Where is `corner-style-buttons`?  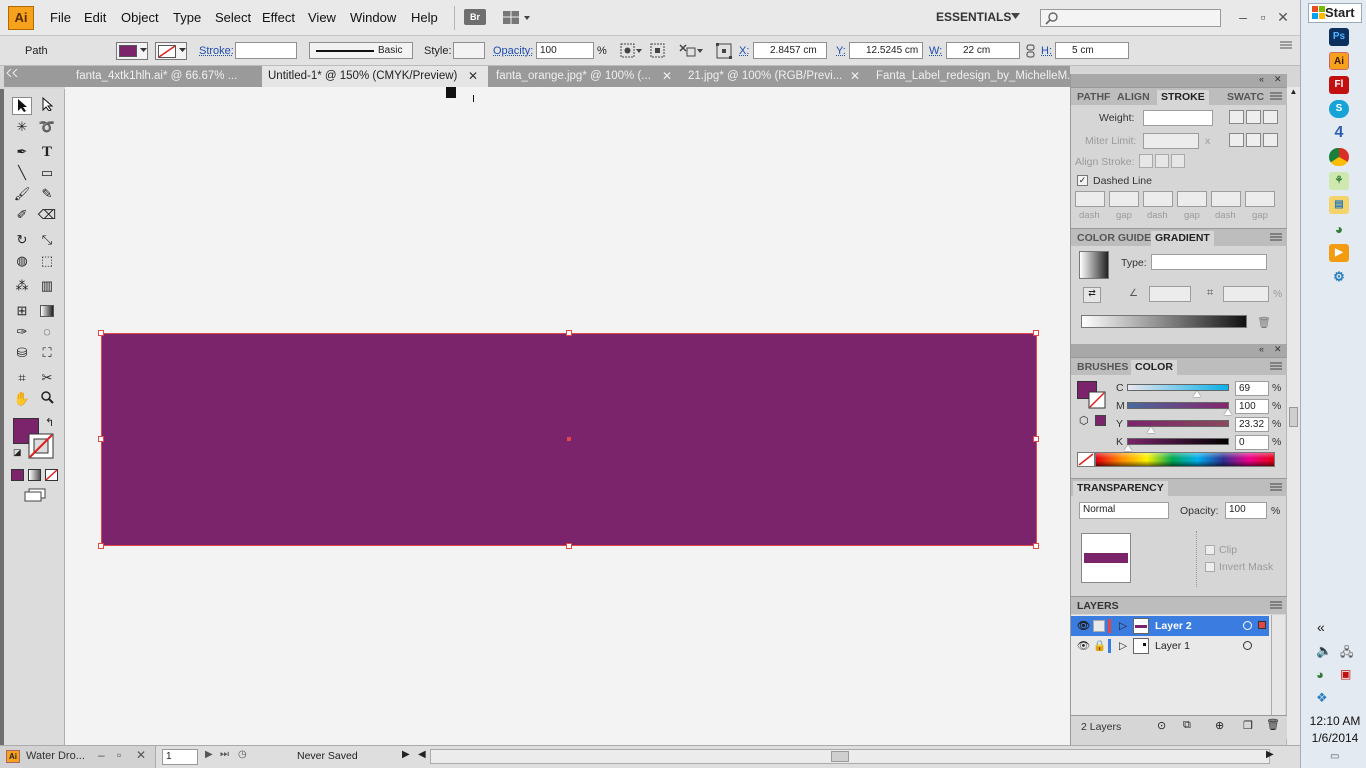 corner-style-buttons is located at coordinates (1255, 141).